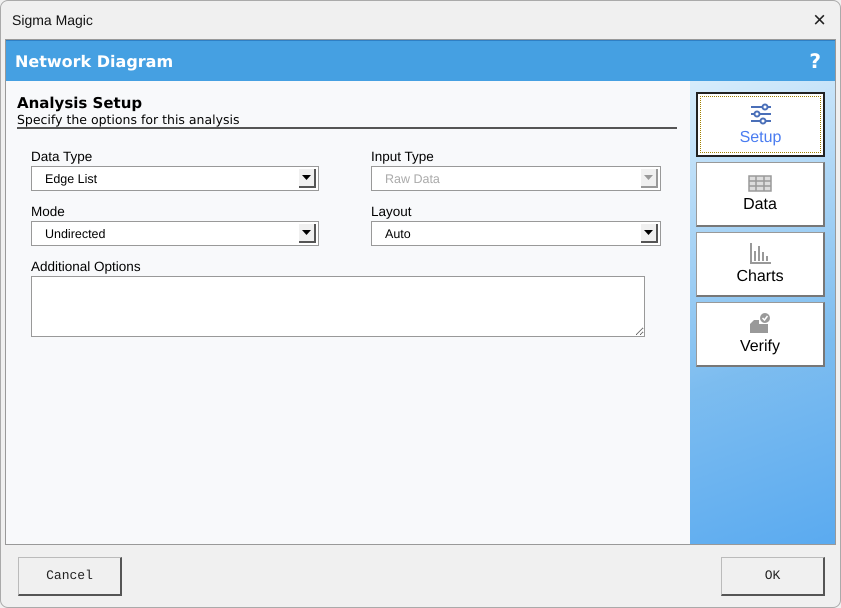 This screenshot has height=608, width=841. Describe the element at coordinates (760, 253) in the screenshot. I see `bar-chart-icon` at that location.